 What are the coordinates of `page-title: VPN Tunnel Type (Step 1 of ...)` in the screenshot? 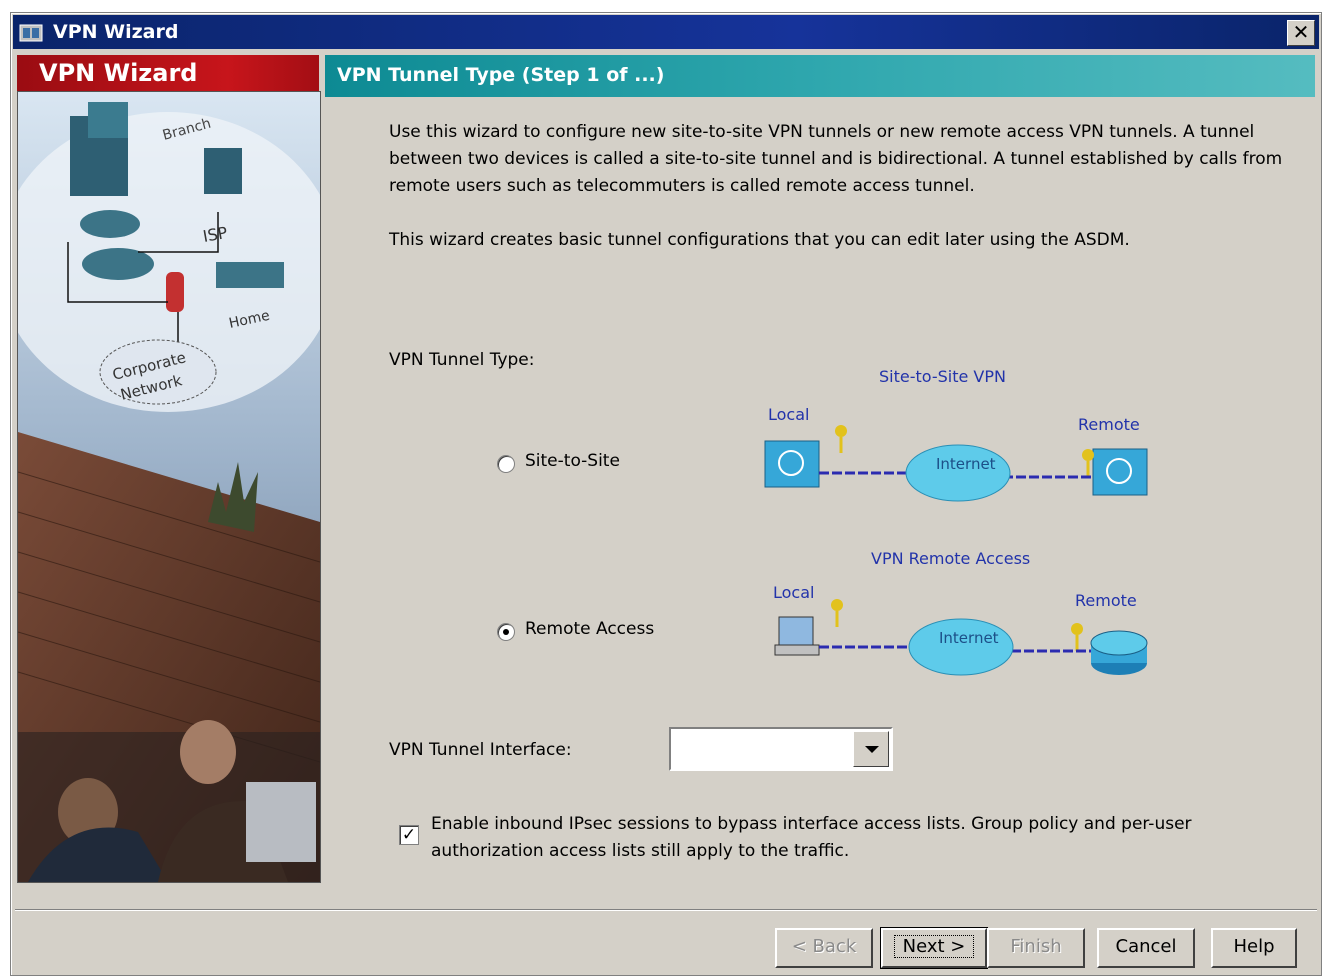 It's located at (501, 75).